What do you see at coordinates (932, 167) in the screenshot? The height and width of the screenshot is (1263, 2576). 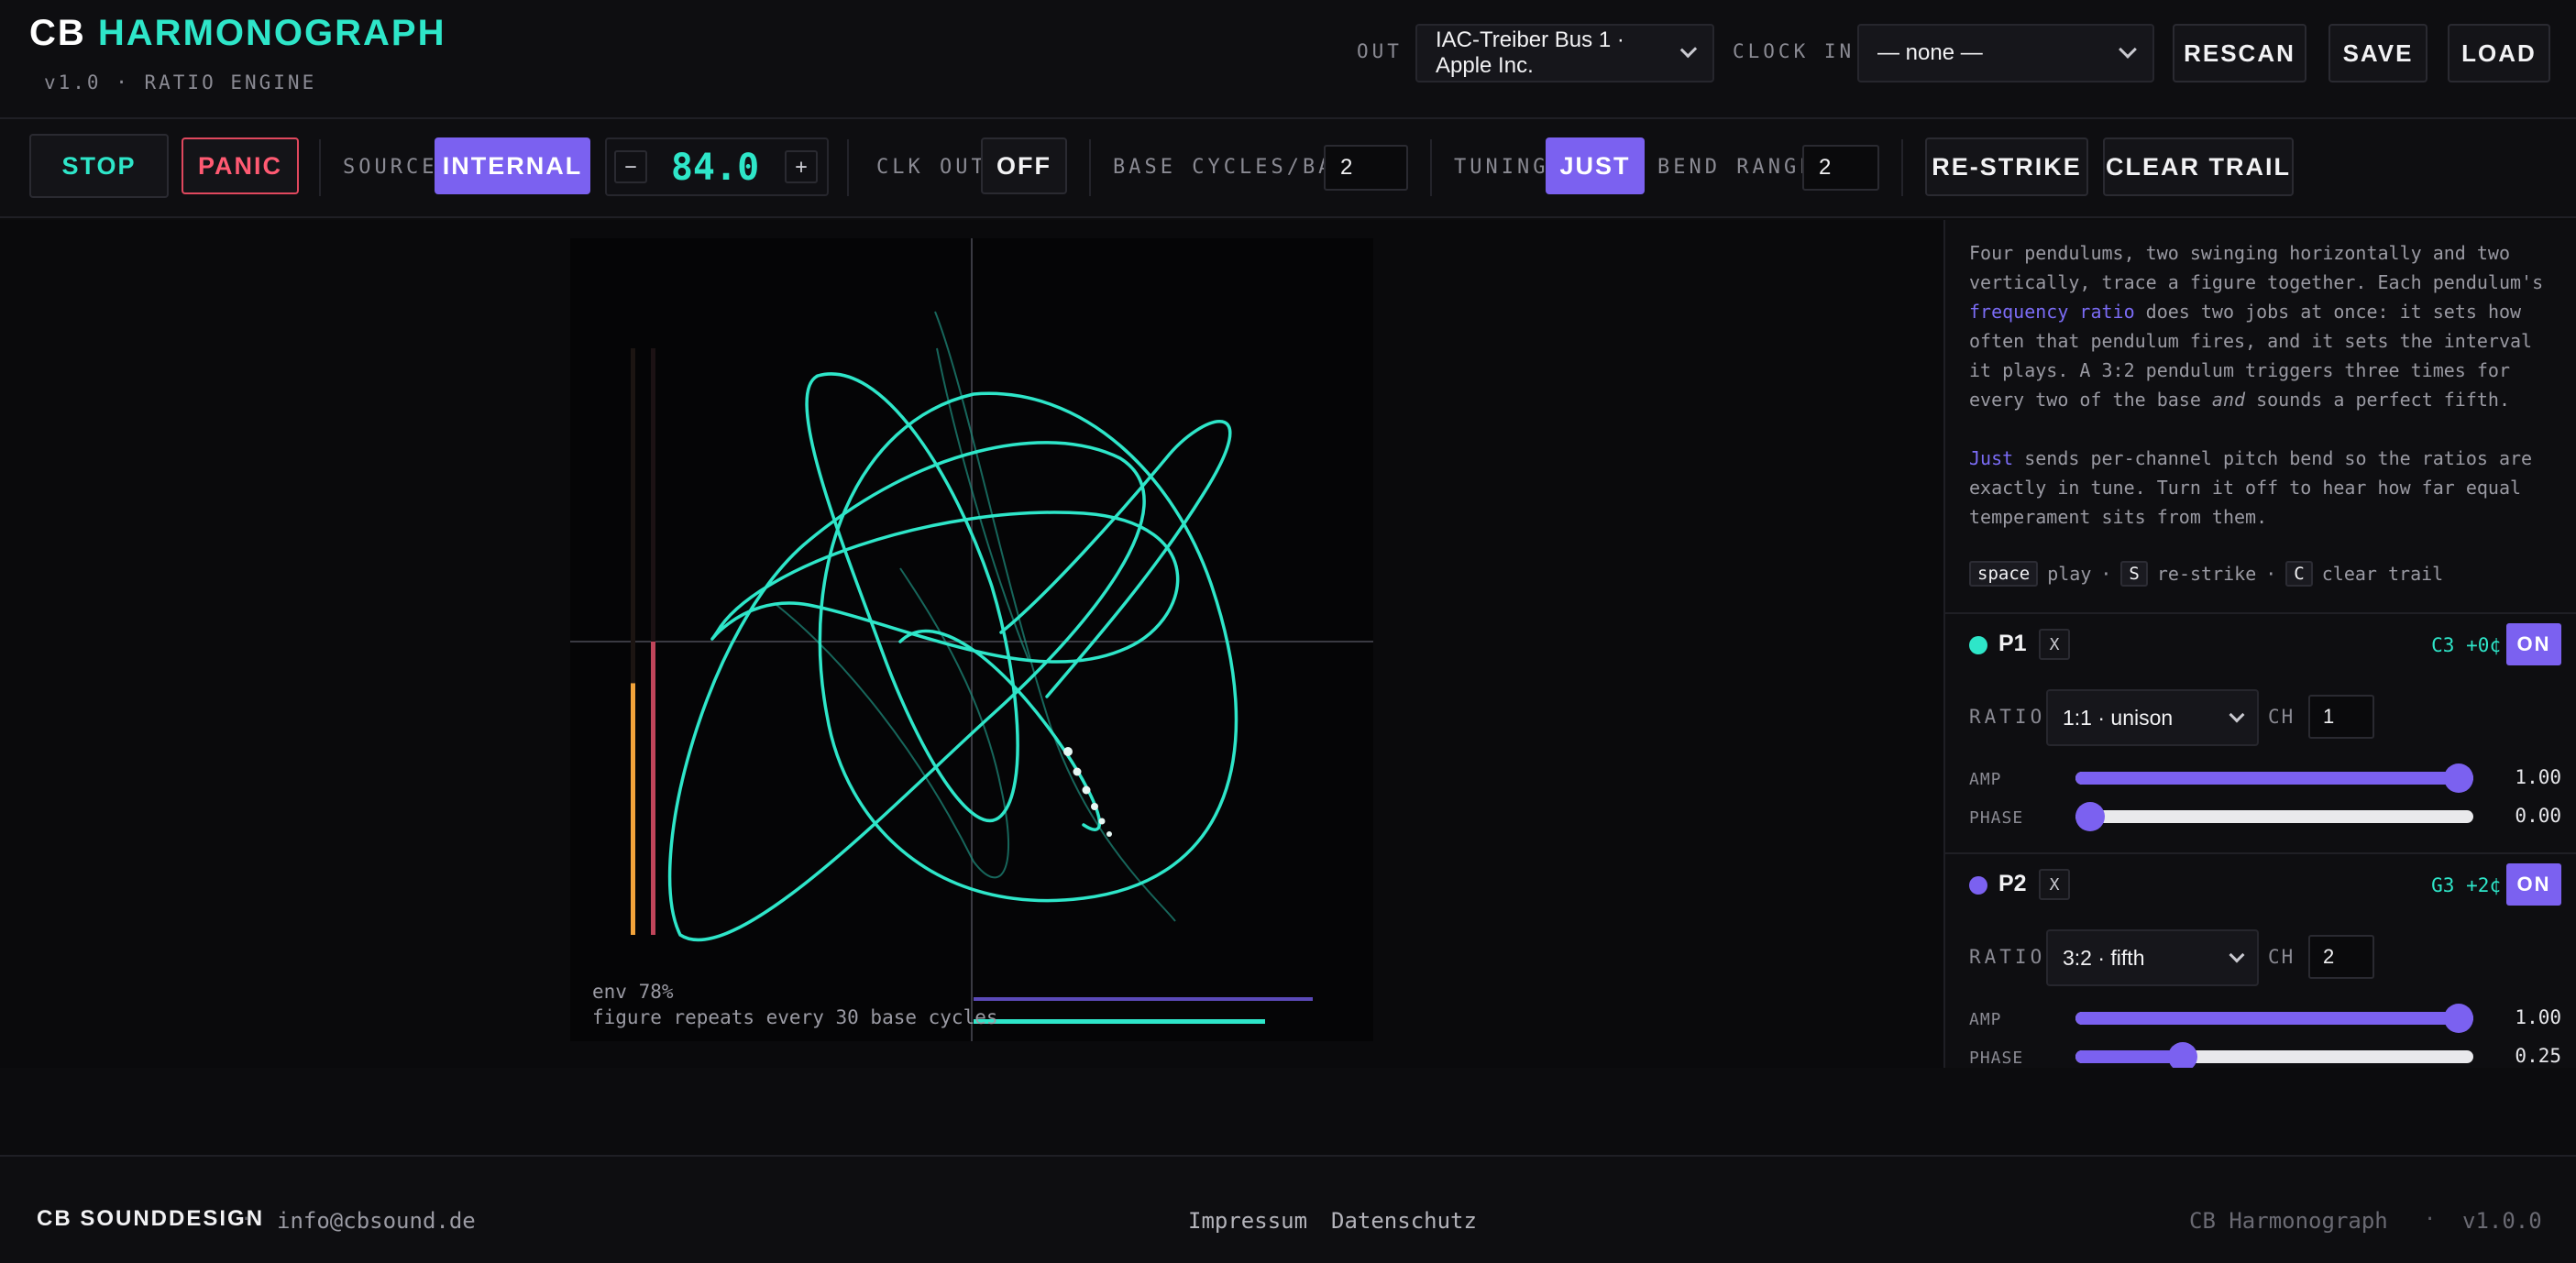 I see `clk-out-label: CLK OUT` at bounding box center [932, 167].